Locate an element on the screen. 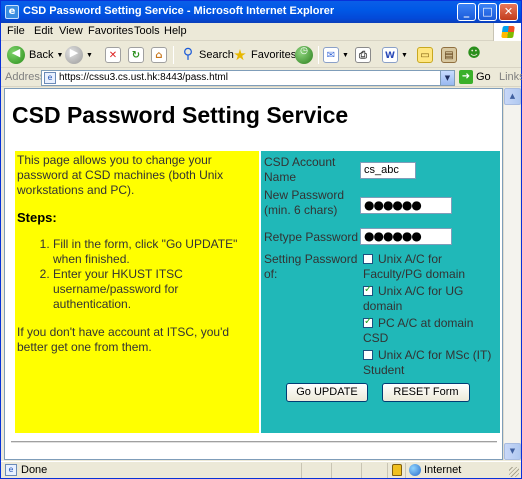 Image resolution: width=522 pixels, height=479 pixels. minimize-button: _ is located at coordinates (466, 12).